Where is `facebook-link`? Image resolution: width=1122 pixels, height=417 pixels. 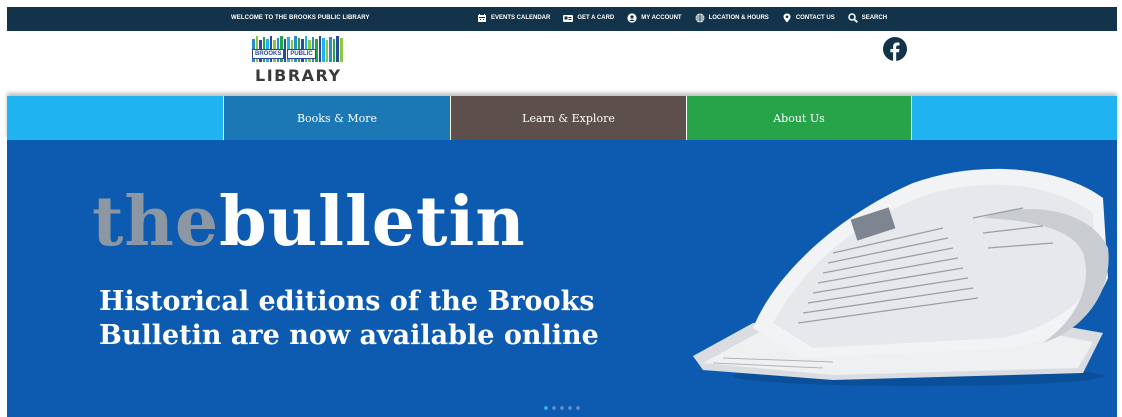
facebook-link is located at coordinates (895, 49).